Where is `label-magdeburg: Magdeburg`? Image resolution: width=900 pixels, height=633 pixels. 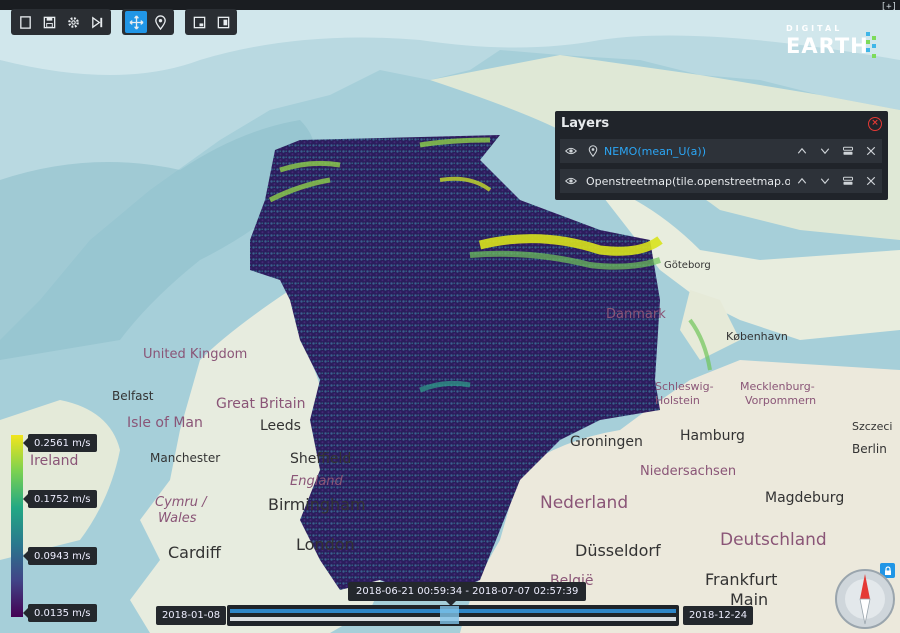 label-magdeburg: Magdeburg is located at coordinates (804, 498).